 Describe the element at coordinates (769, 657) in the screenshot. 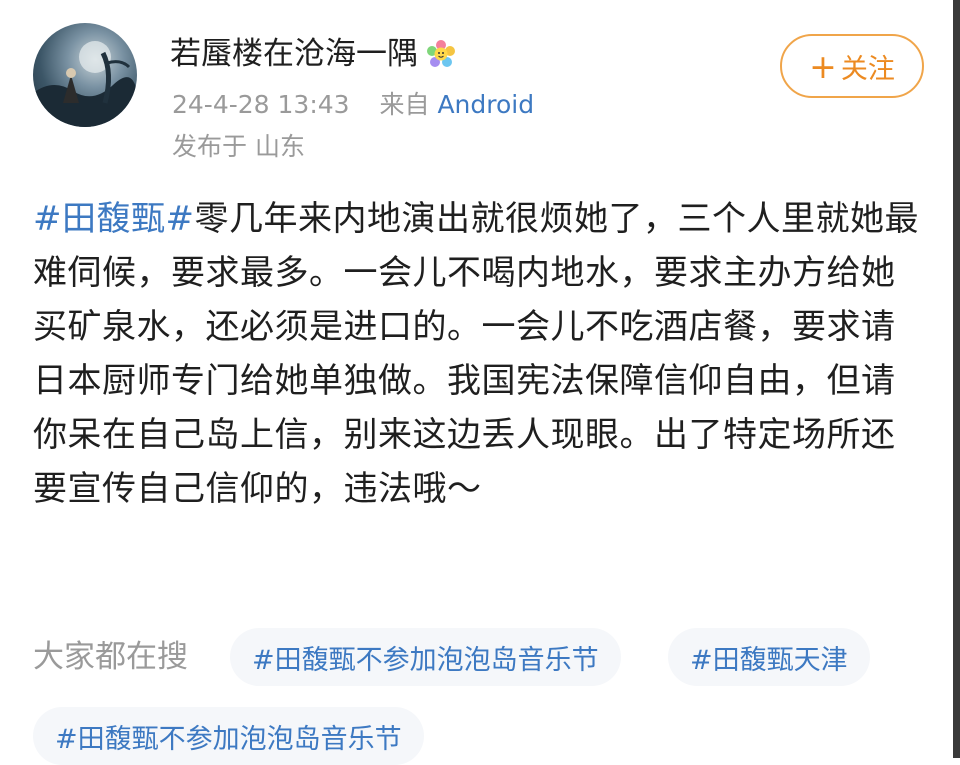

I see `trending-chip: #田馥甄天津` at that location.